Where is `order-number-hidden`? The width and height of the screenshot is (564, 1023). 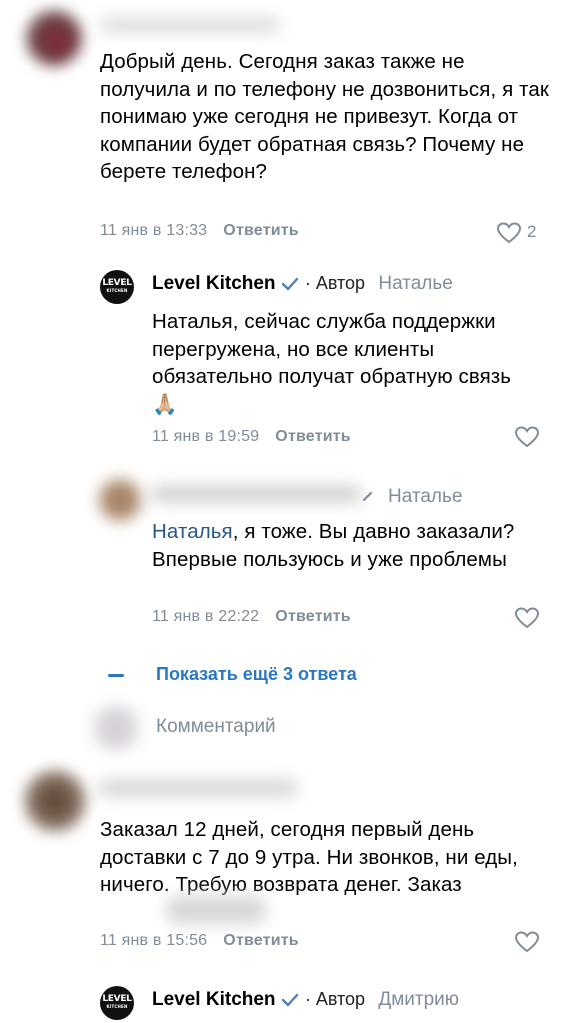 order-number-hidden is located at coordinates (216, 910).